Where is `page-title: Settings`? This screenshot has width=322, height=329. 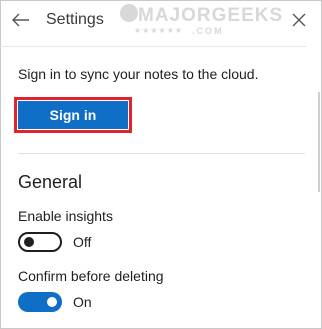 page-title: Settings is located at coordinates (75, 19).